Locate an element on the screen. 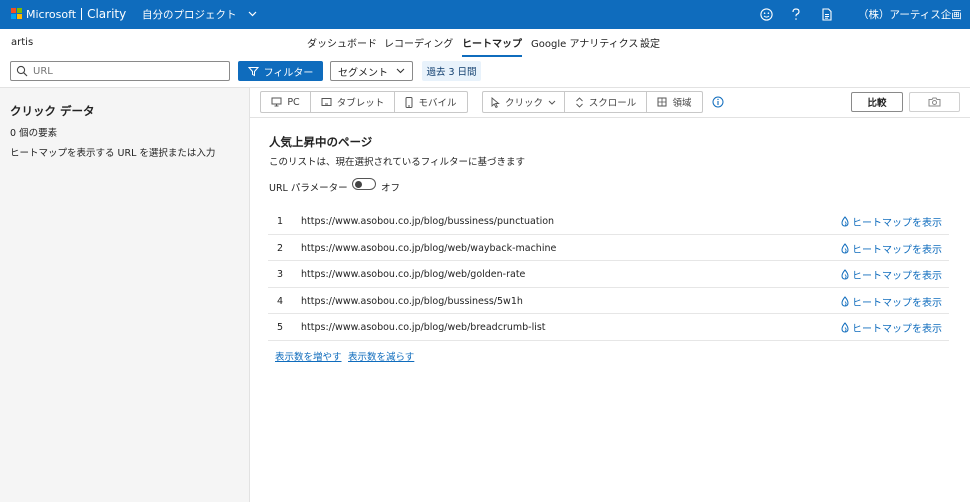 Image resolution: width=970 pixels, height=502 pixels. camera-icon is located at coordinates (934, 102).